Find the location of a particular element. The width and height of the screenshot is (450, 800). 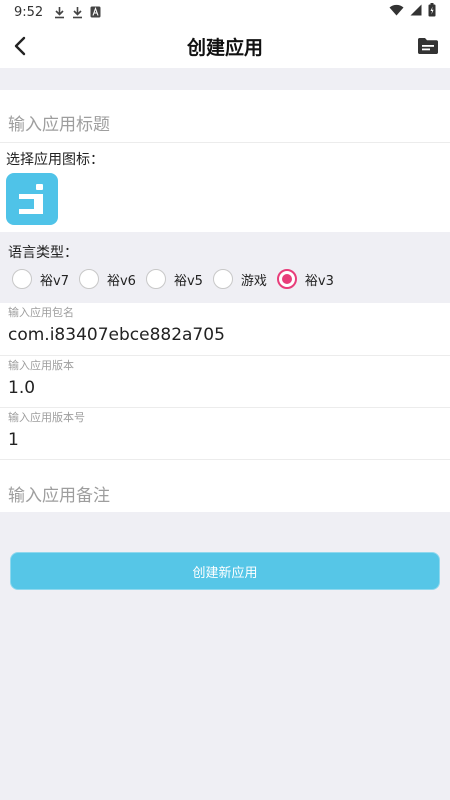

radio-label: 游戏 is located at coordinates (253, 281).